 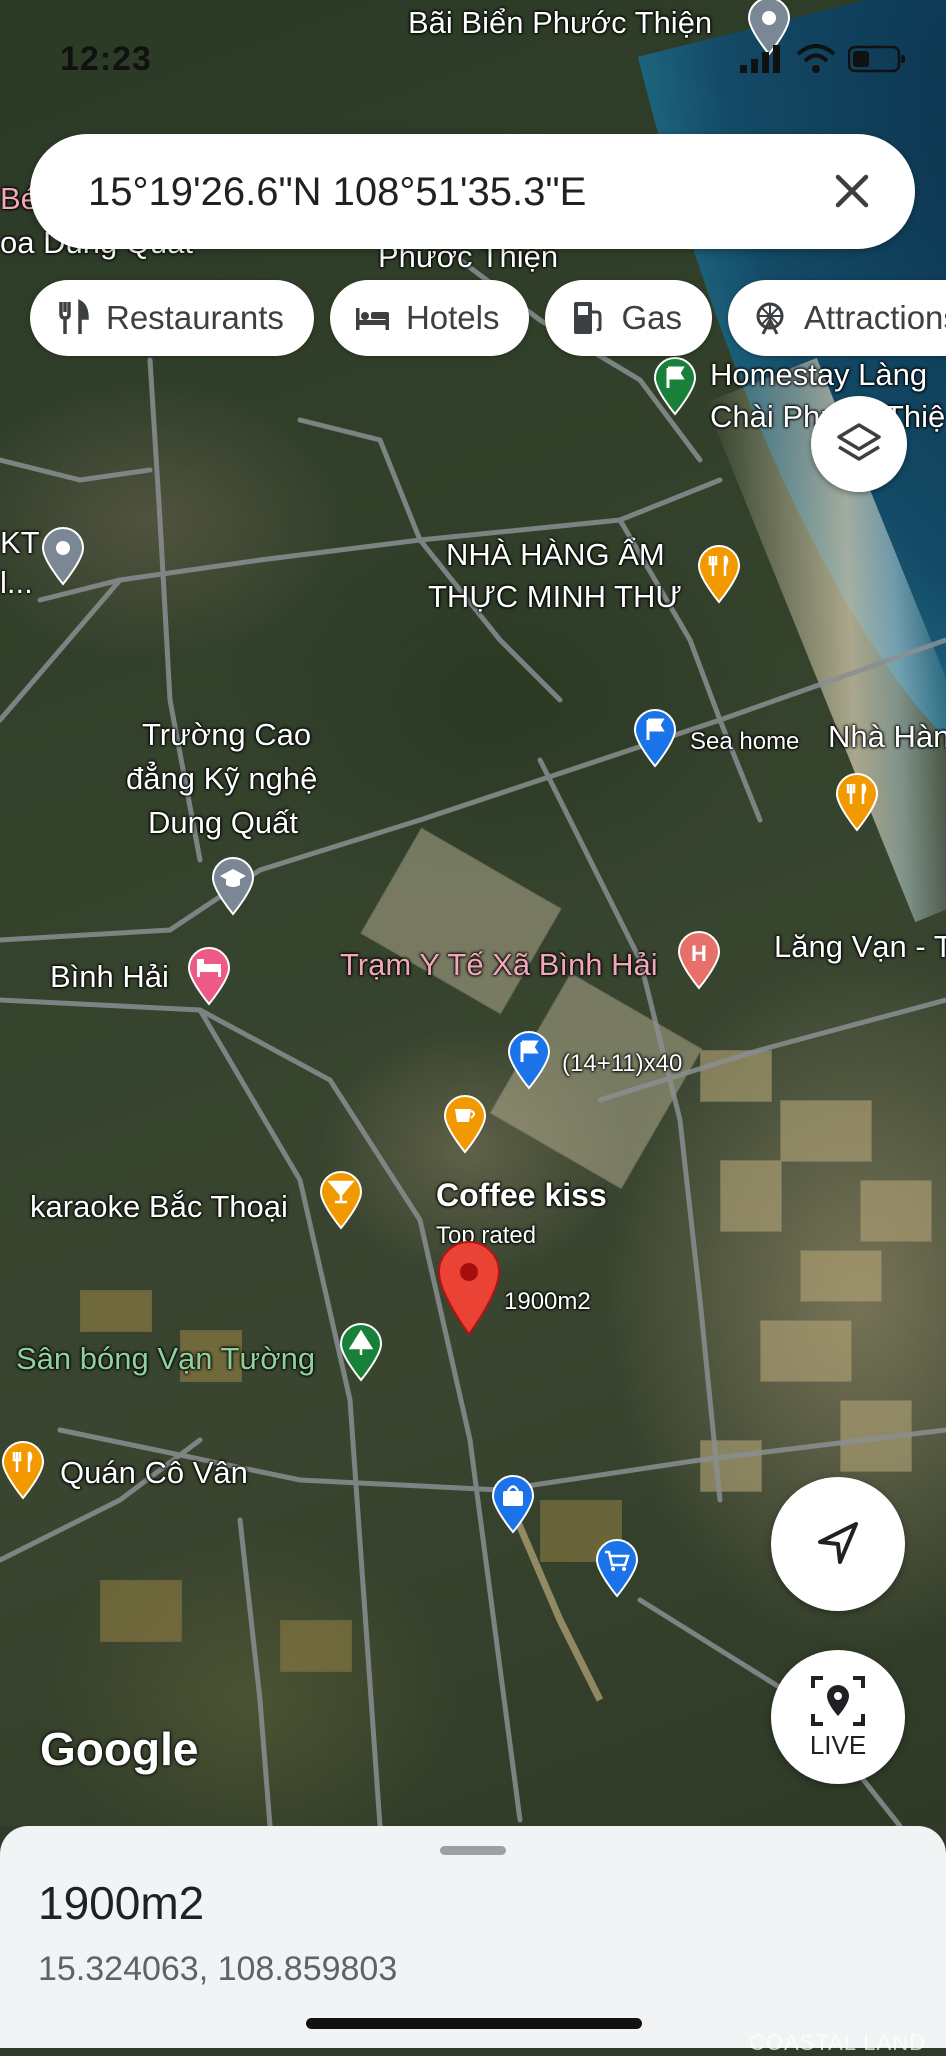 What do you see at coordinates (617, 1568) in the screenshot?
I see `cart-pin-blue-icon` at bounding box center [617, 1568].